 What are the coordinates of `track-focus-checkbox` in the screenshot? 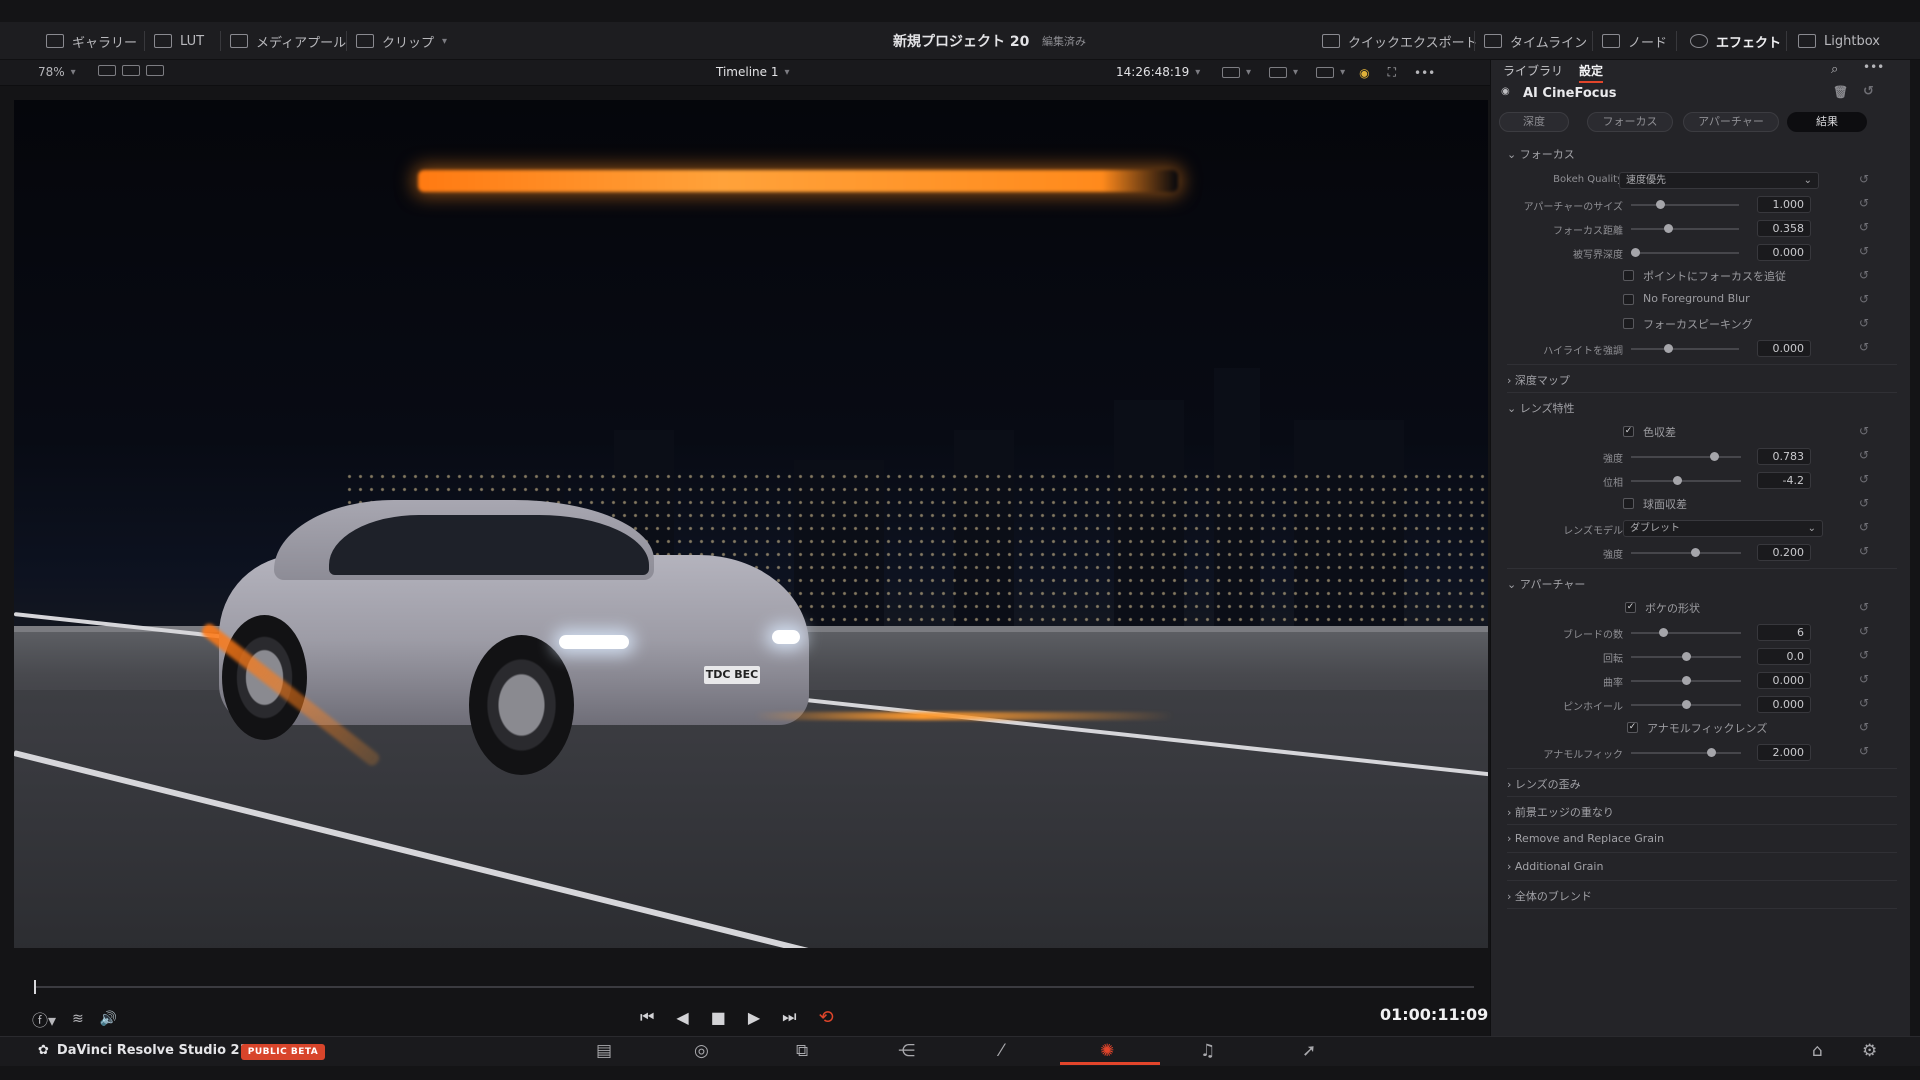 It's located at (1628, 275).